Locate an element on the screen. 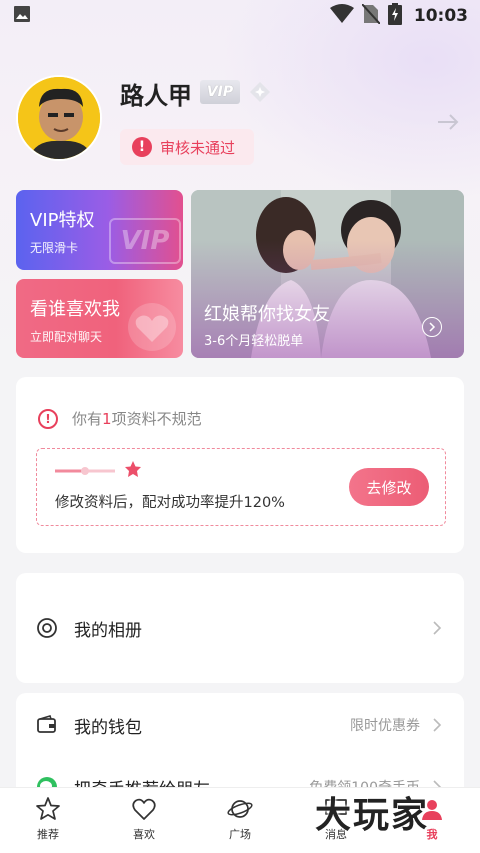 This screenshot has height=853, width=480. match-card-title: 红娘帮你找女友 is located at coordinates (267, 314).